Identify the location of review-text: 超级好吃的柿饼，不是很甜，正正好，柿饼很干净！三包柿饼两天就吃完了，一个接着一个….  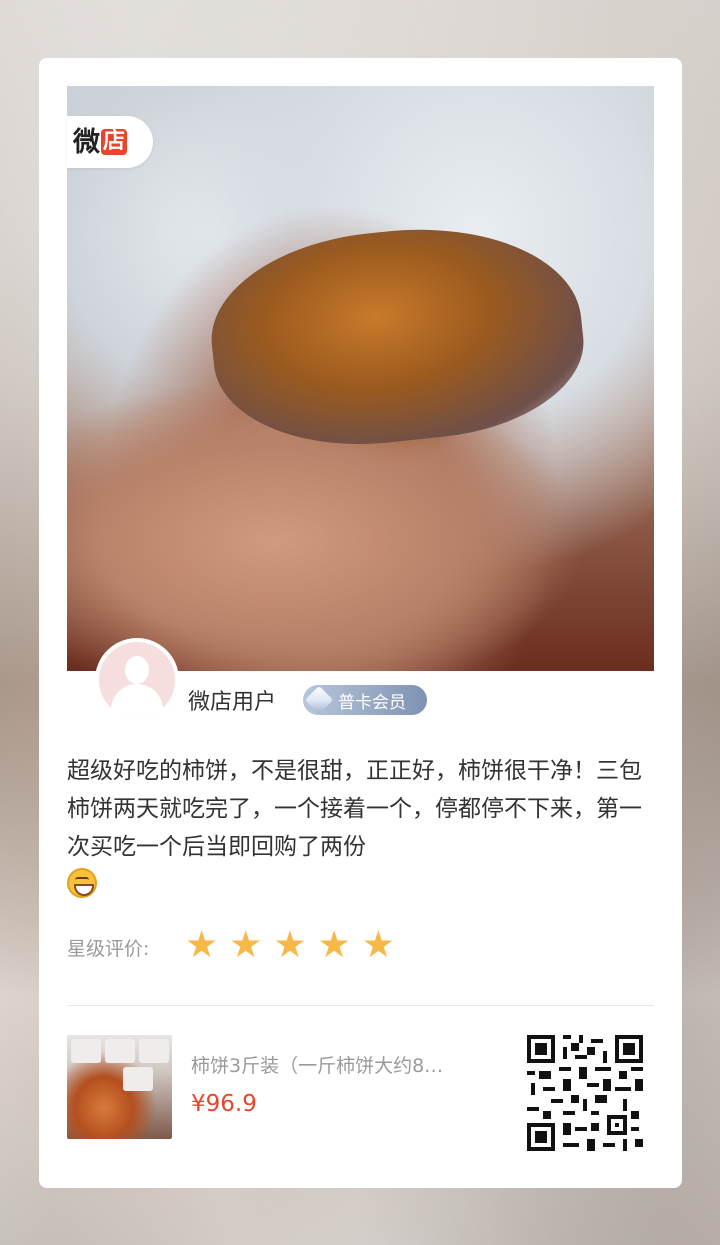
(354, 809).